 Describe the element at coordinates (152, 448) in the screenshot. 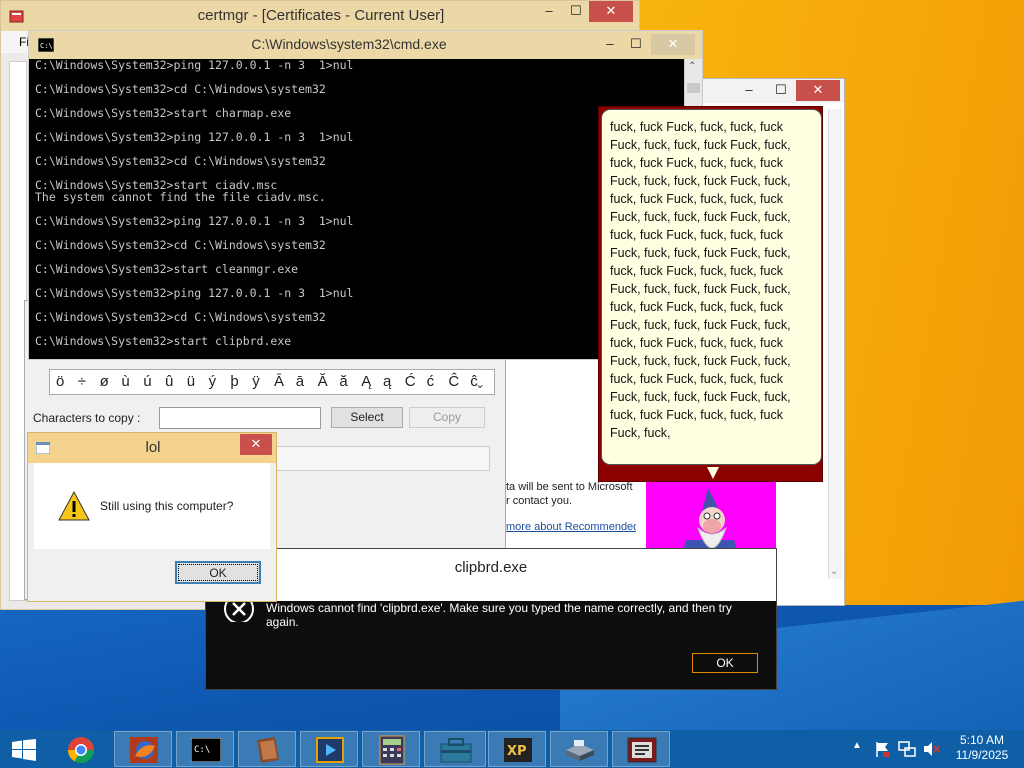

I see `lol-titlebar: lol ✕` at that location.